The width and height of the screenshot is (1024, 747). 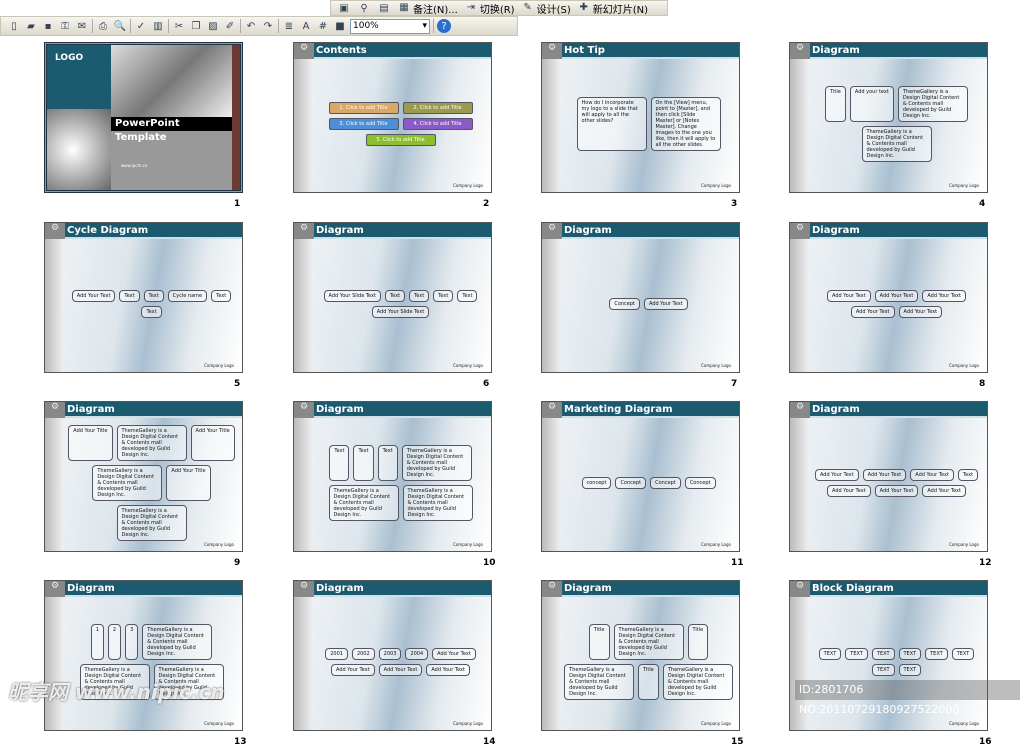 I want to click on permission-icon: ⚿, so click(x=65, y=26).